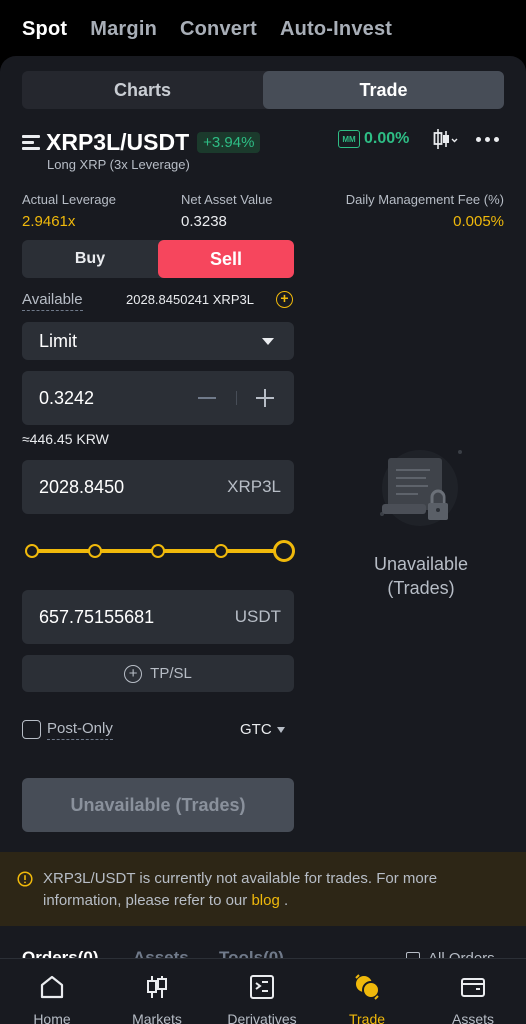  Describe the element at coordinates (158, 341) in the screenshot. I see `order-type-select: Limit` at that location.